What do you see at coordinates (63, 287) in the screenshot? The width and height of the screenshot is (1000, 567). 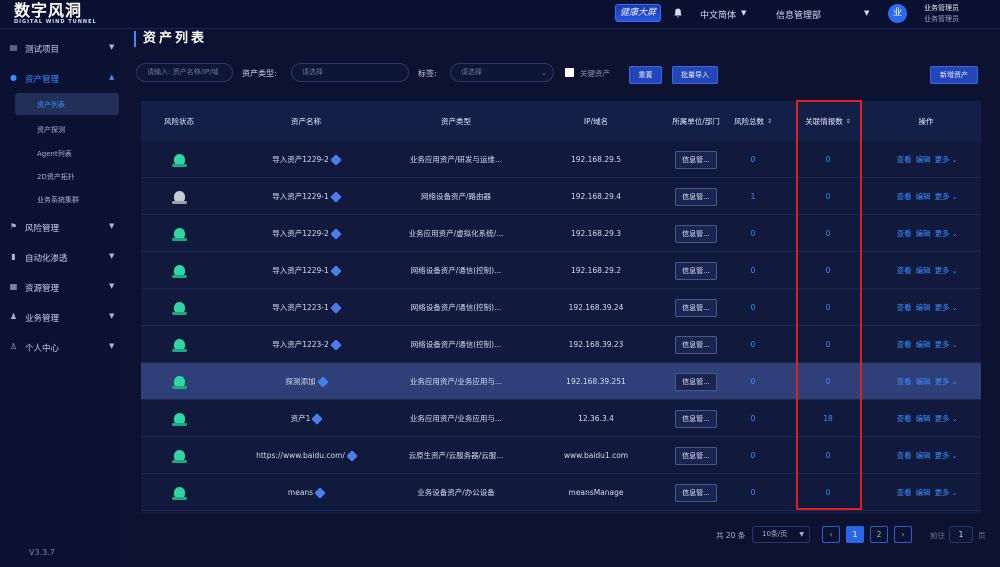 I see `sidebar-item-resource-management: ▦ 资源管理 ▼` at bounding box center [63, 287].